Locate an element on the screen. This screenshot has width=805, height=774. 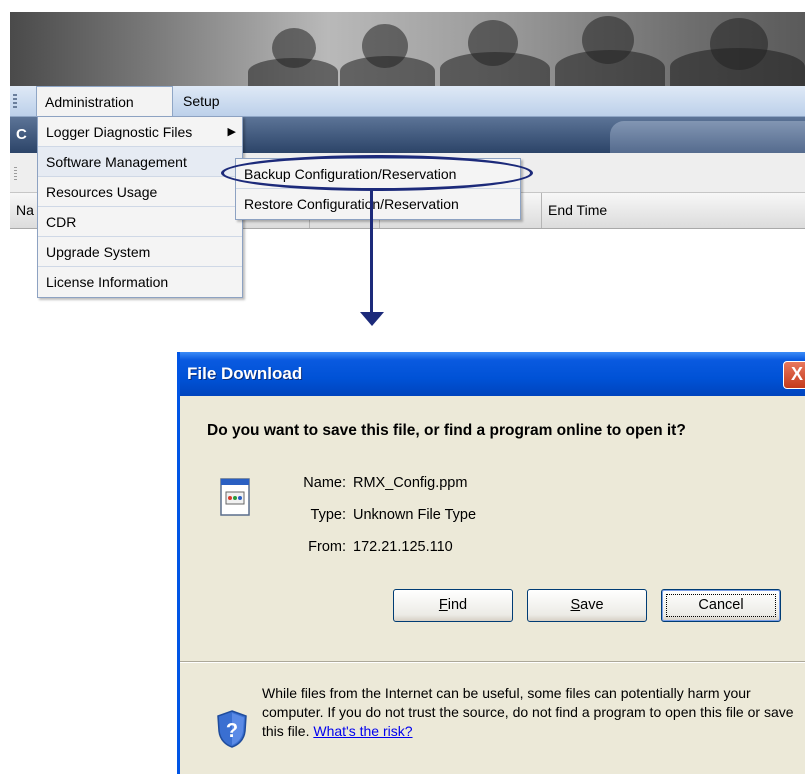
cancel-button: Cancel is located at coordinates (721, 605).